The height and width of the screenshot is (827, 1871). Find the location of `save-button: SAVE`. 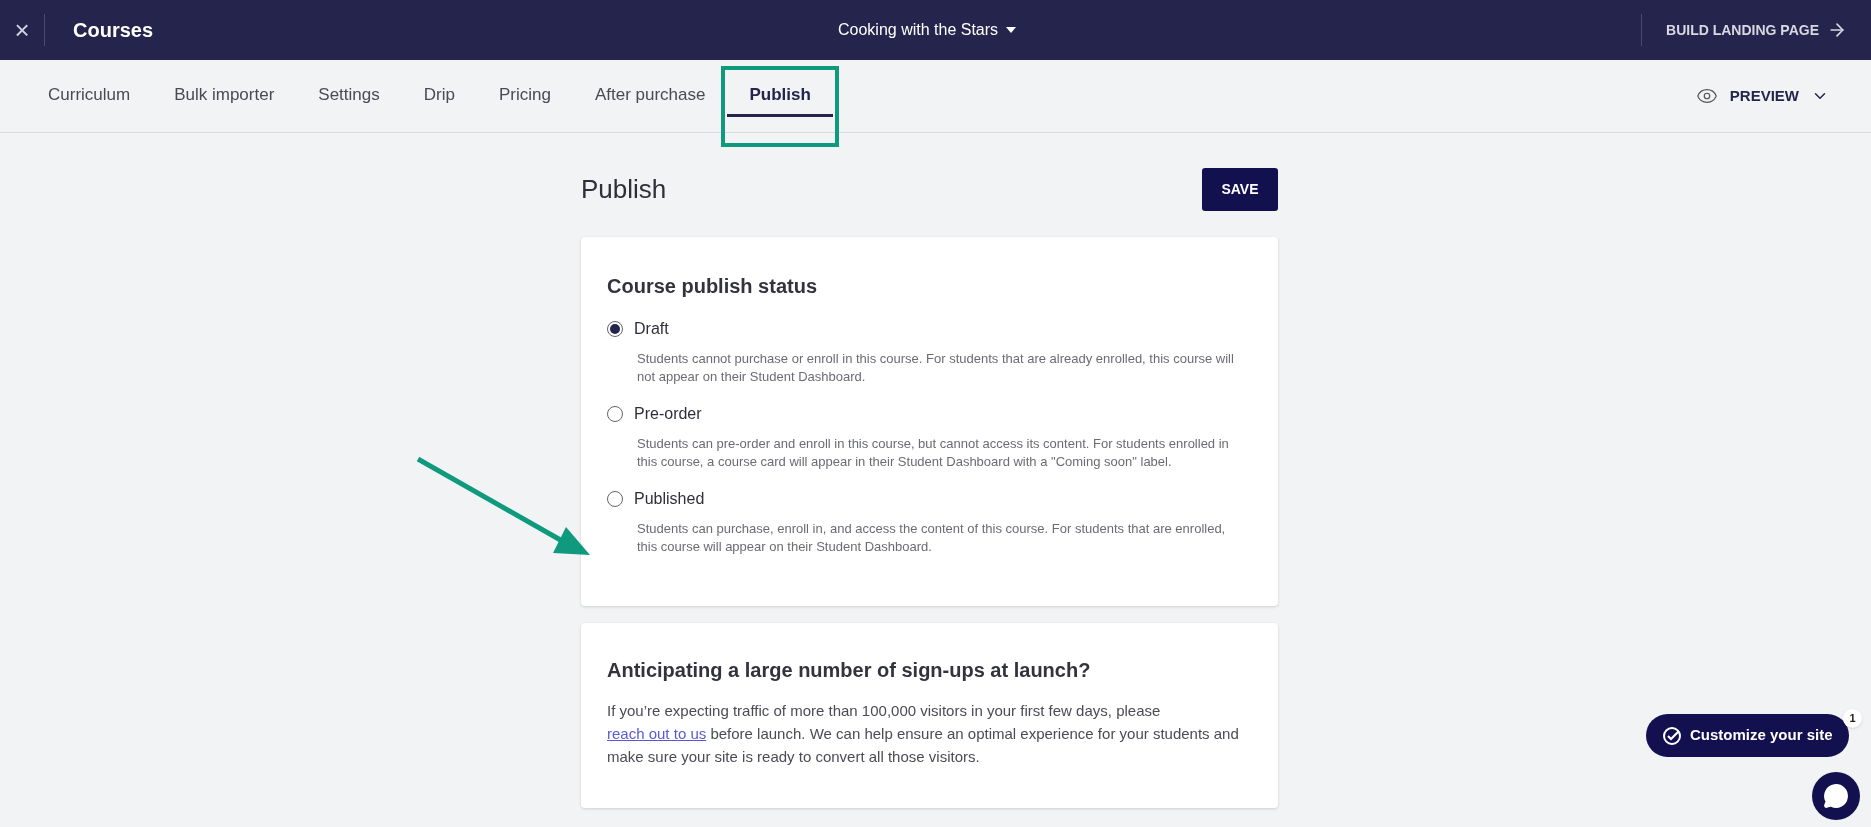

save-button: SAVE is located at coordinates (1240, 189).